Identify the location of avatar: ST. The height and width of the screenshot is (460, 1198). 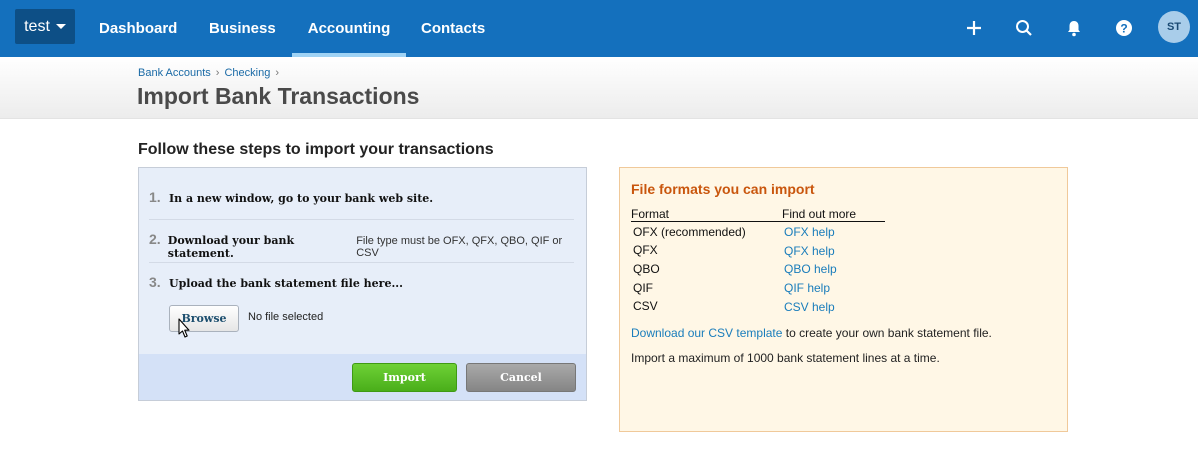
(1174, 27).